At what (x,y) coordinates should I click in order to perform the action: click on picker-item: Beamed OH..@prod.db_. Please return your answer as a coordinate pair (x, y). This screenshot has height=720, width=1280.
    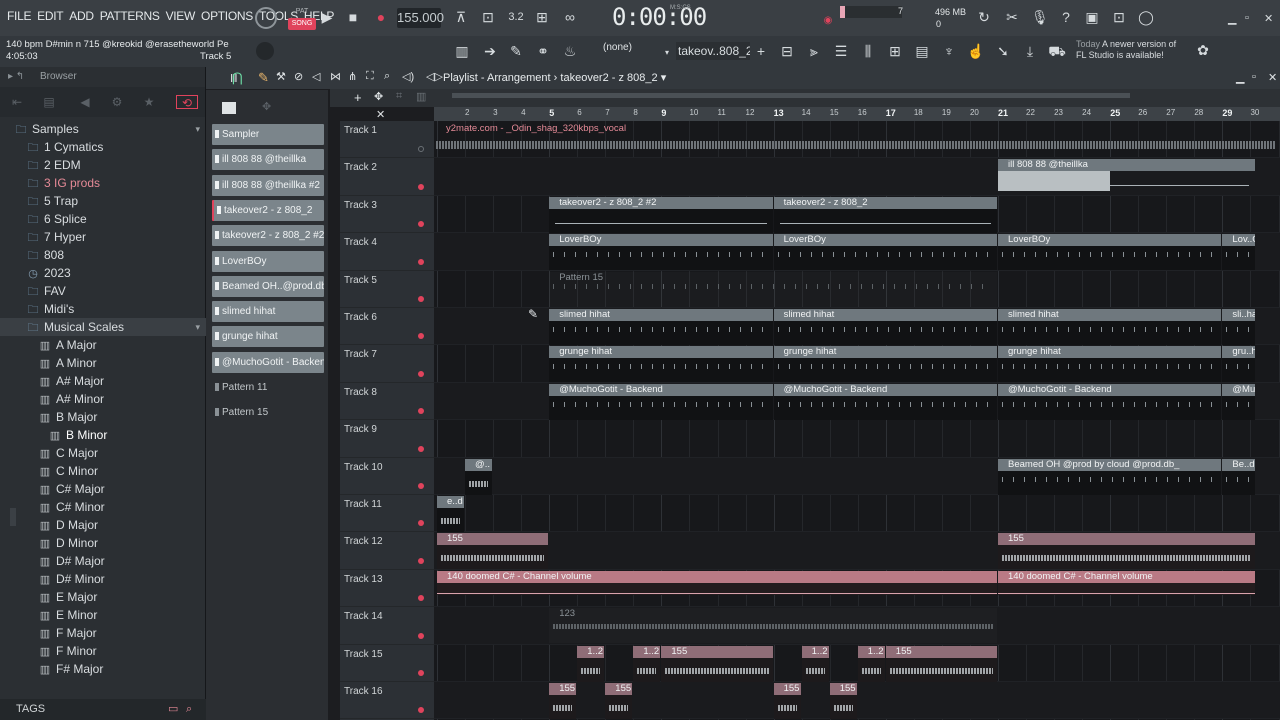
    Looking at the image, I should click on (268, 286).